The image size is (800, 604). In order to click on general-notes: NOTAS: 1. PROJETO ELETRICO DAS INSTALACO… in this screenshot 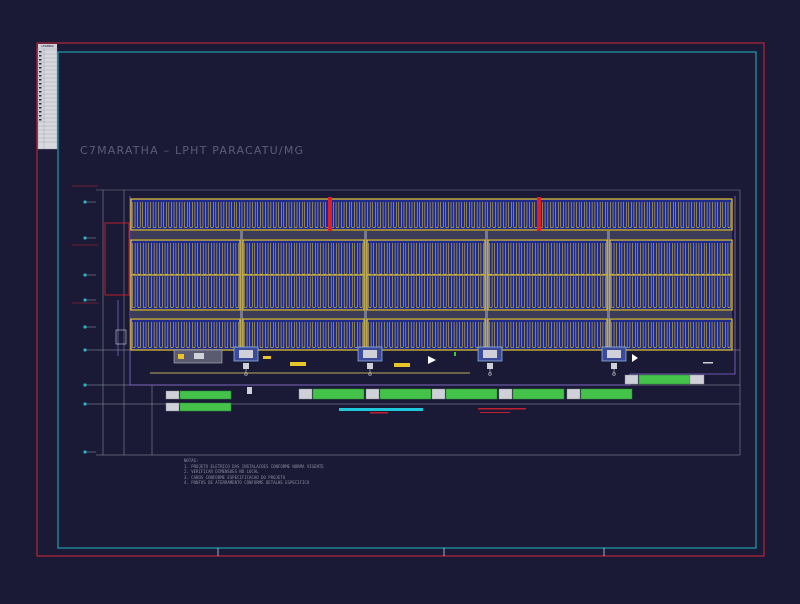, I will do `click(254, 472)`.